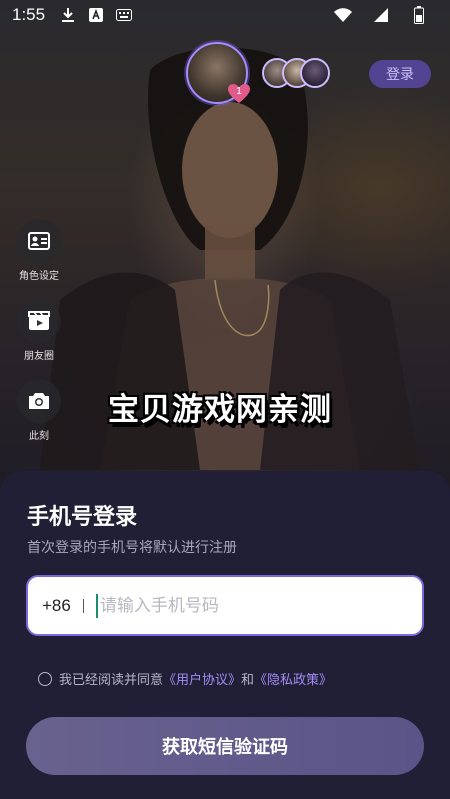  Describe the element at coordinates (225, 746) in the screenshot. I see `get-sms-code-button: 获取短信验证码` at that location.